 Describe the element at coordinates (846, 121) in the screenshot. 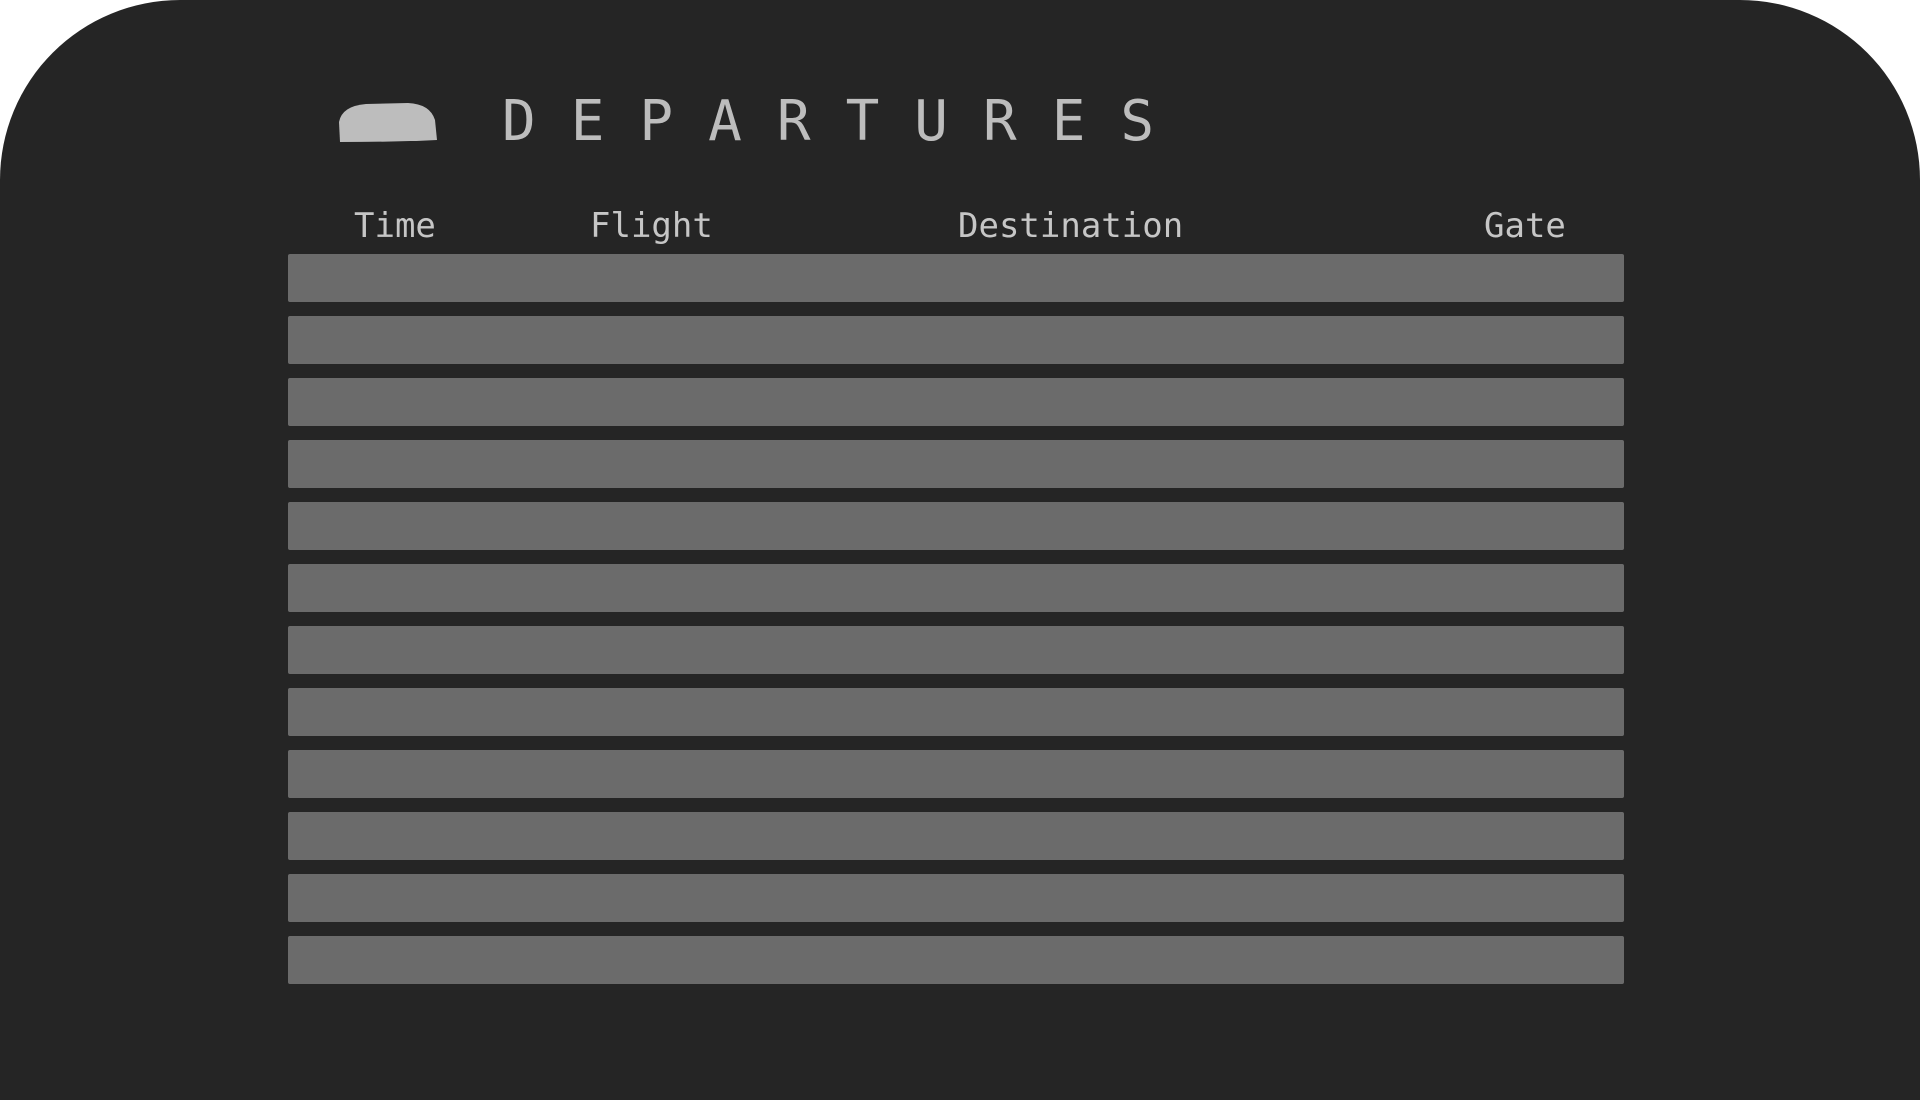

I see `board-title: DEPARTURES` at that location.